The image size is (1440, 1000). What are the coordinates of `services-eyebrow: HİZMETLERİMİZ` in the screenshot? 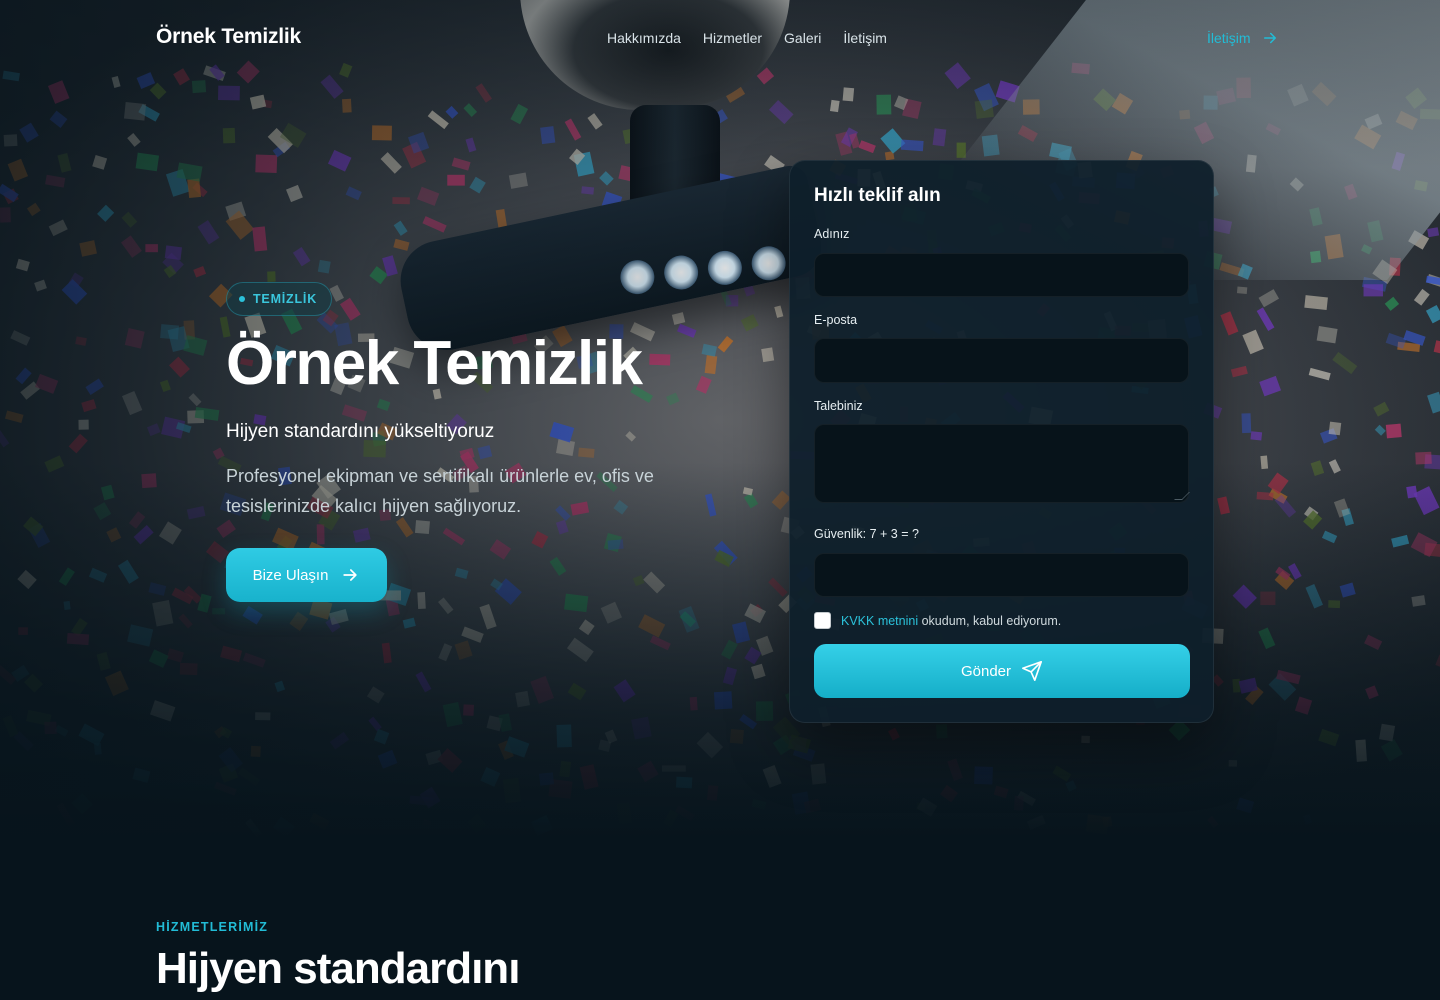 It's located at (212, 927).